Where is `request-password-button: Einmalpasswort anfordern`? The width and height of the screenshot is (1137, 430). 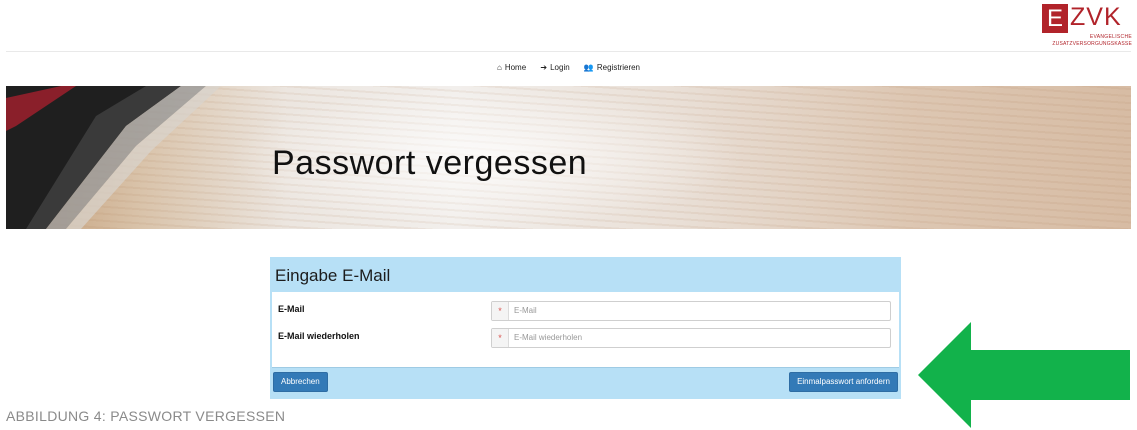
request-password-button: Einmalpasswort anfordern is located at coordinates (843, 382).